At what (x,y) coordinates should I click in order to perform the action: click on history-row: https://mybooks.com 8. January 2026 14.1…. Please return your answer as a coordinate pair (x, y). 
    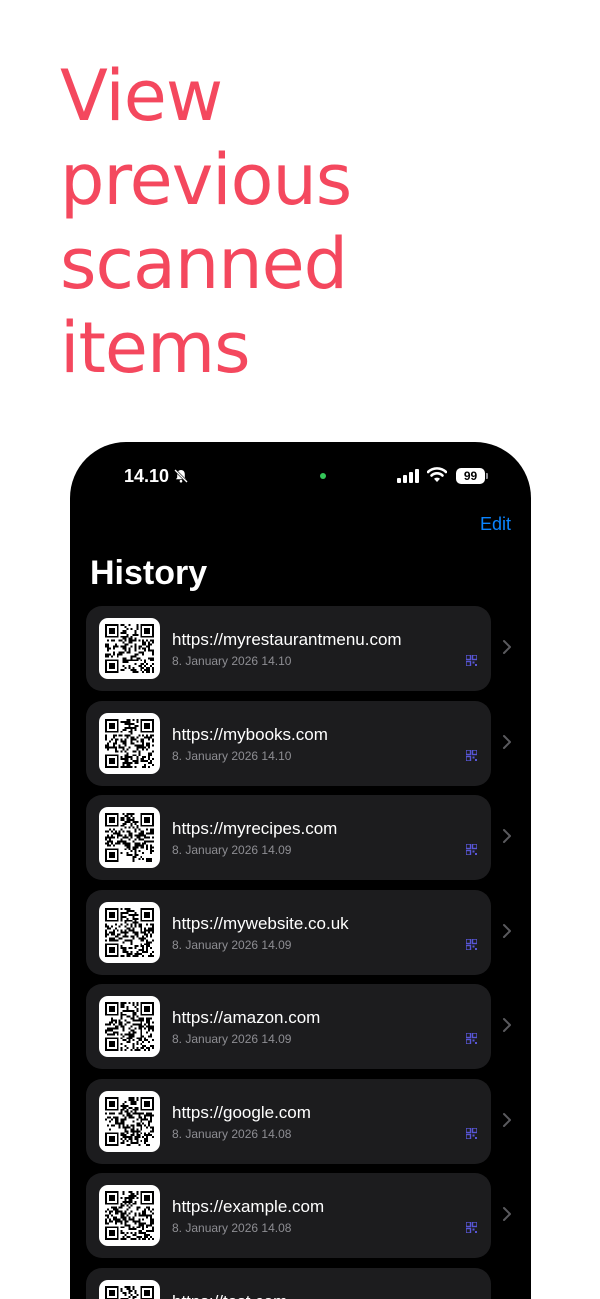
    Looking at the image, I should click on (298, 743).